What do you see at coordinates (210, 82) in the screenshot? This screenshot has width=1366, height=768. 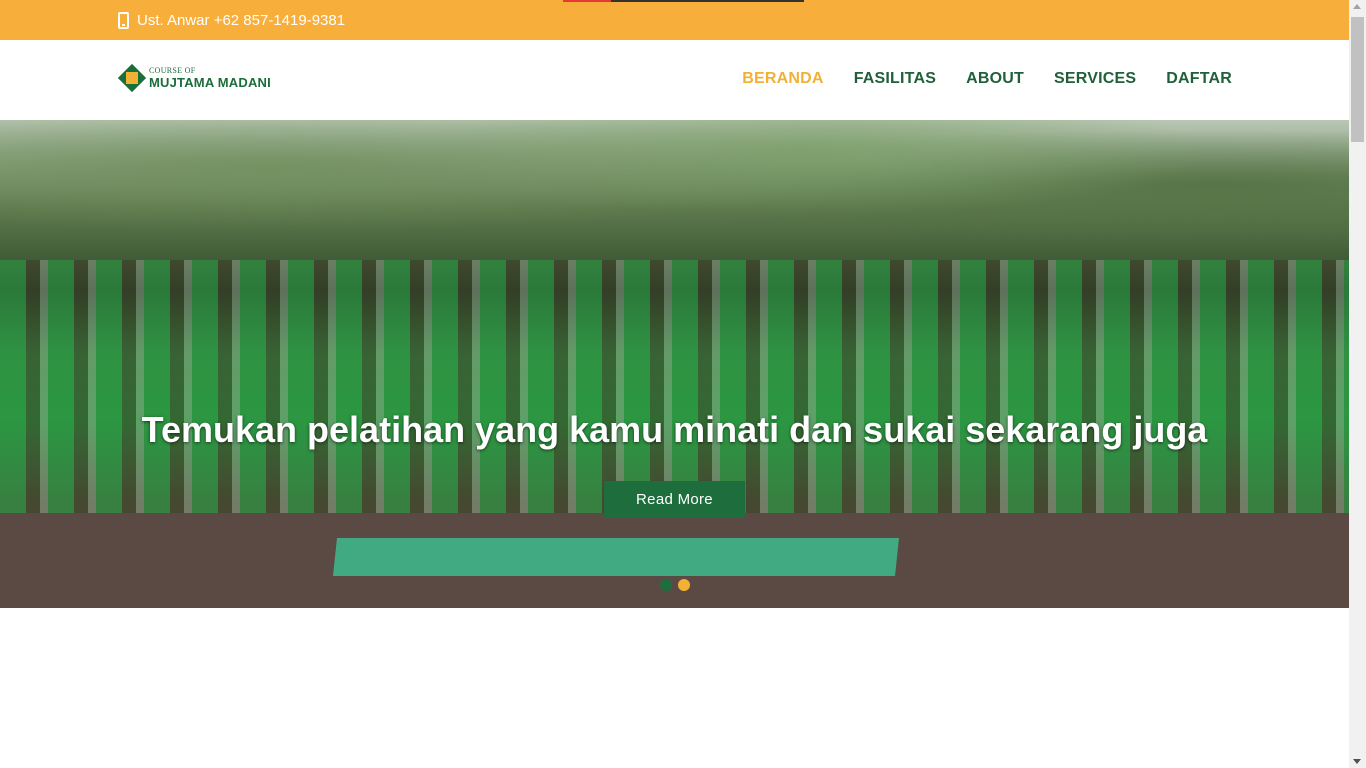 I see `logo-big-text: MUJTAMA MADANI` at bounding box center [210, 82].